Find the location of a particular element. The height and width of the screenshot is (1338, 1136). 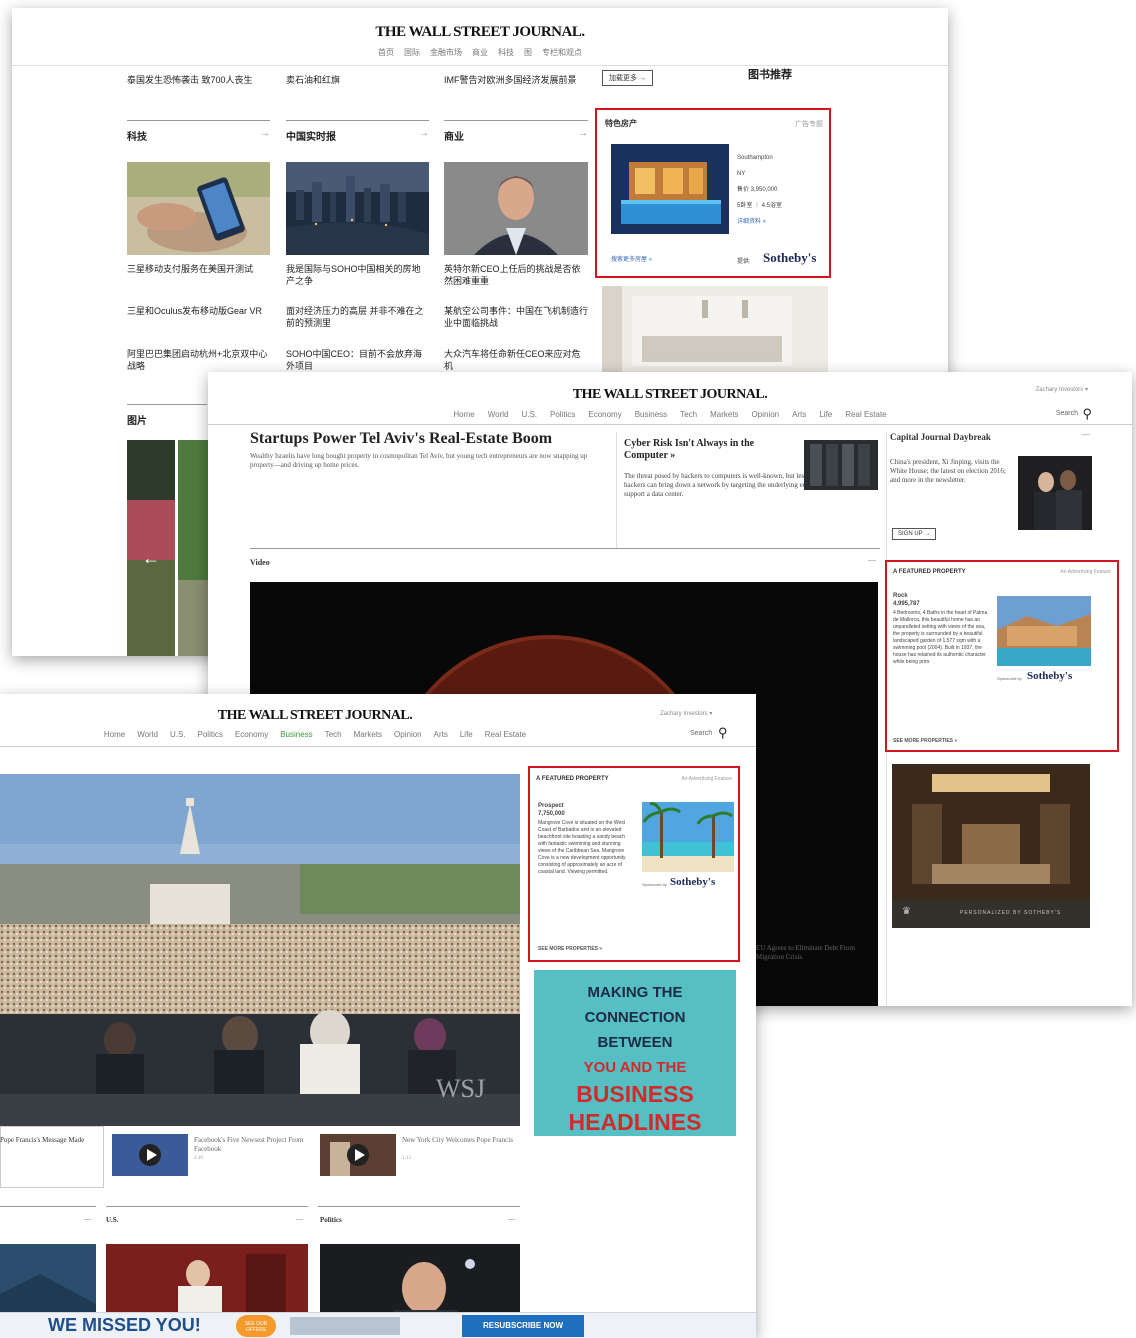

section-head-tech: 科技 is located at coordinates (137, 135).